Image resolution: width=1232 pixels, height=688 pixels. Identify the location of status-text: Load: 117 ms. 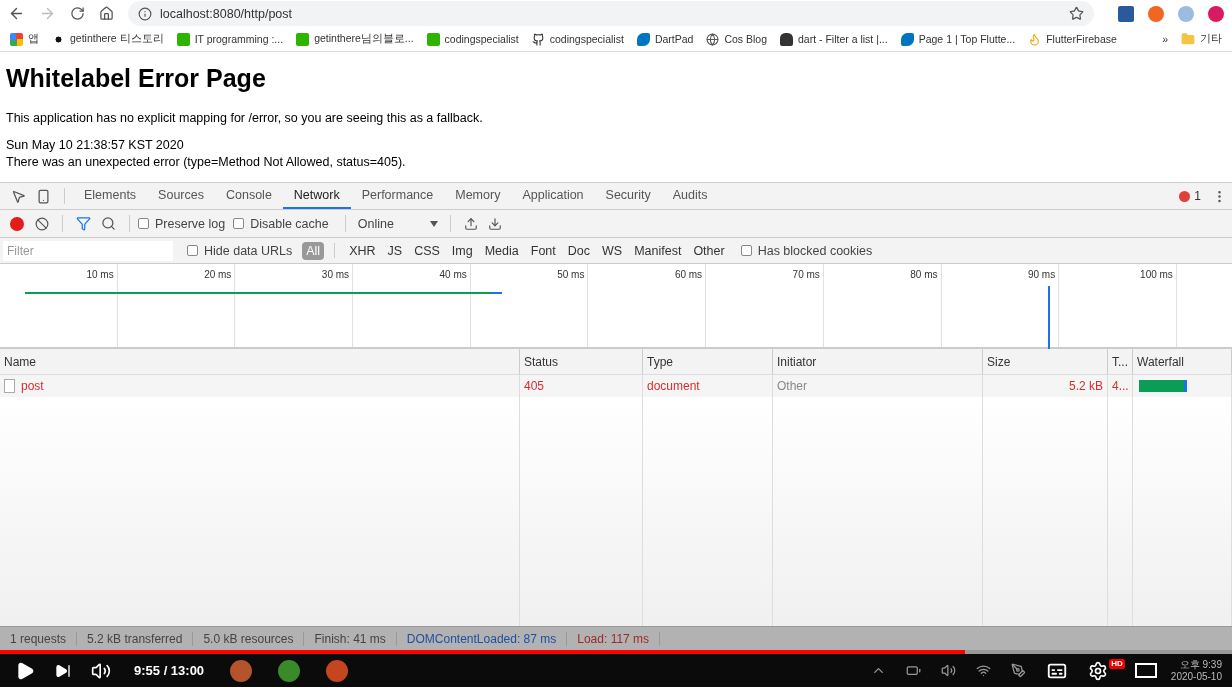
(614, 638).